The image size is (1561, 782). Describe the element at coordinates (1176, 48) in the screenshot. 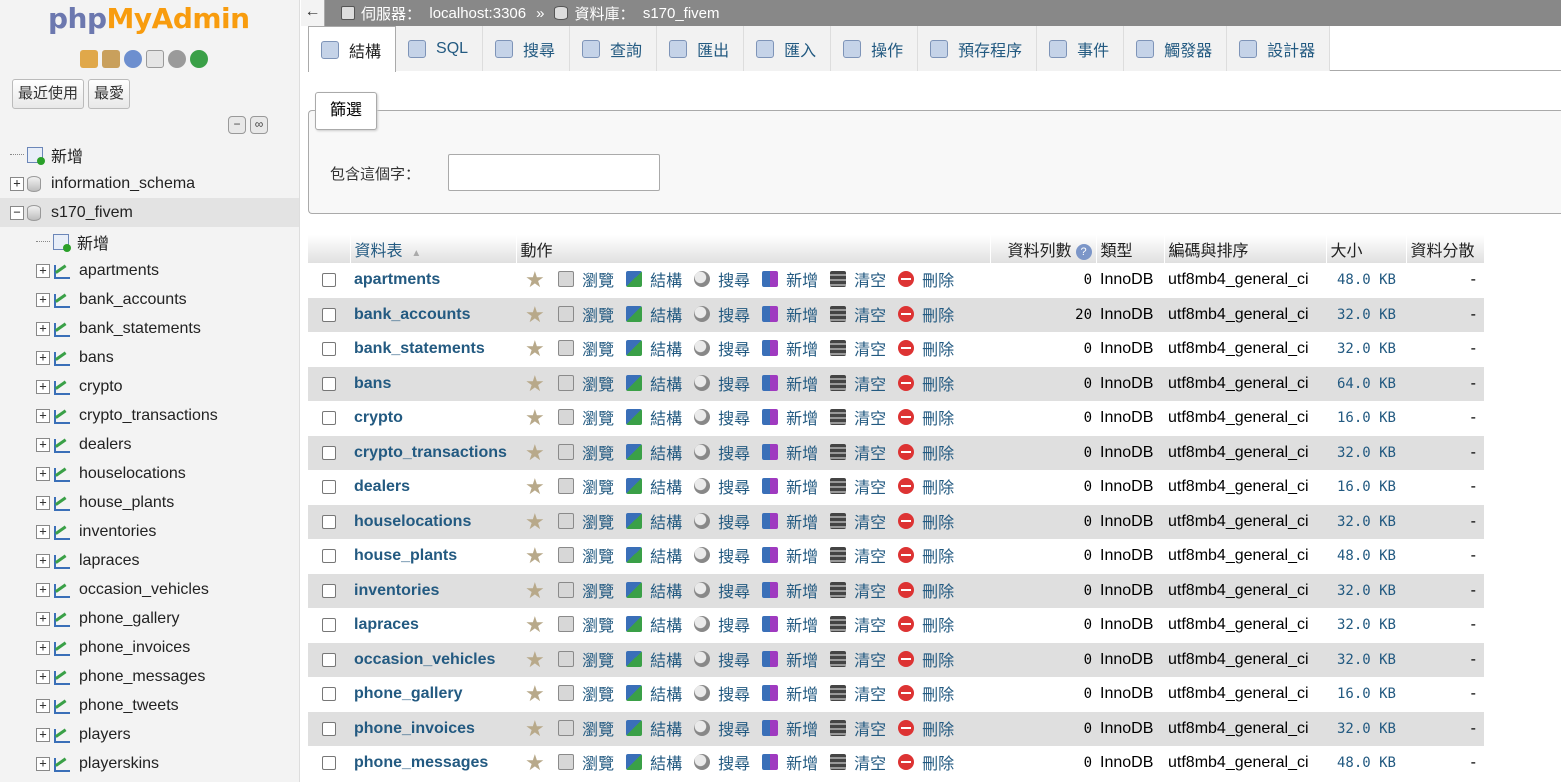

I see `tab-triggers: 觸發器` at that location.